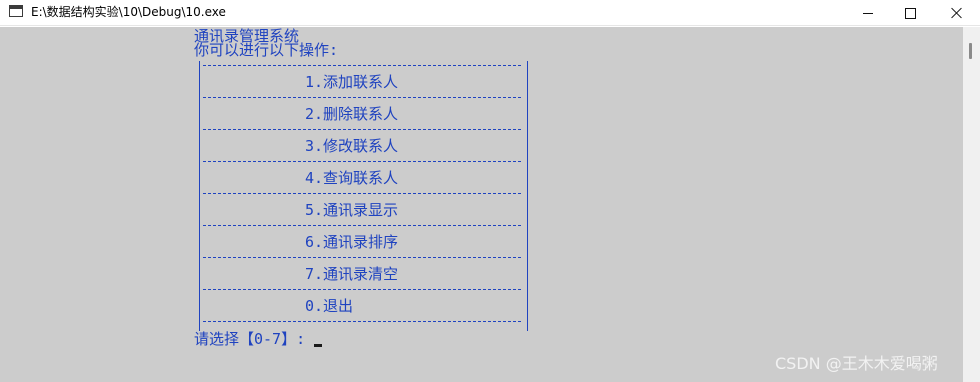 The image size is (980, 382). Describe the element at coordinates (266, 50) in the screenshot. I see `console-header-instruction: 你可以进行以下操作:` at that location.